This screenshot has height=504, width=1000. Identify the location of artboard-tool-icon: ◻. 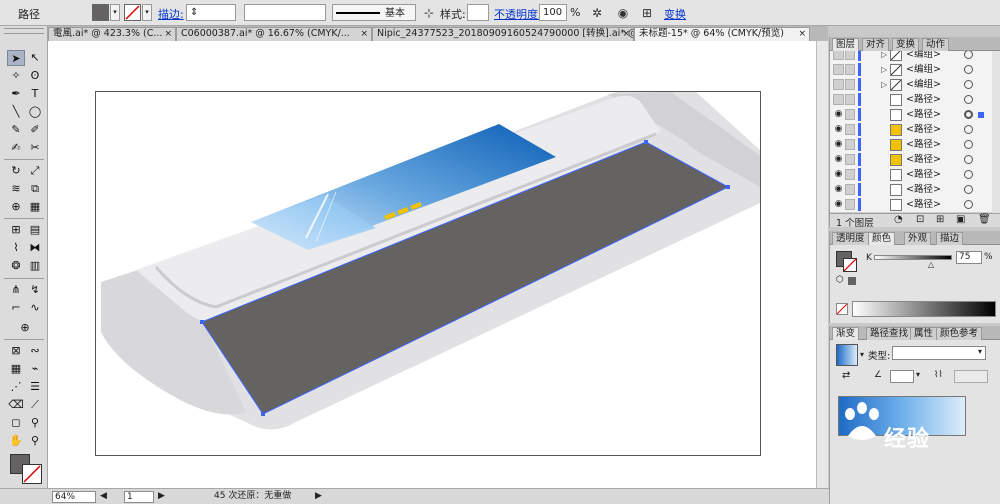
(16, 423).